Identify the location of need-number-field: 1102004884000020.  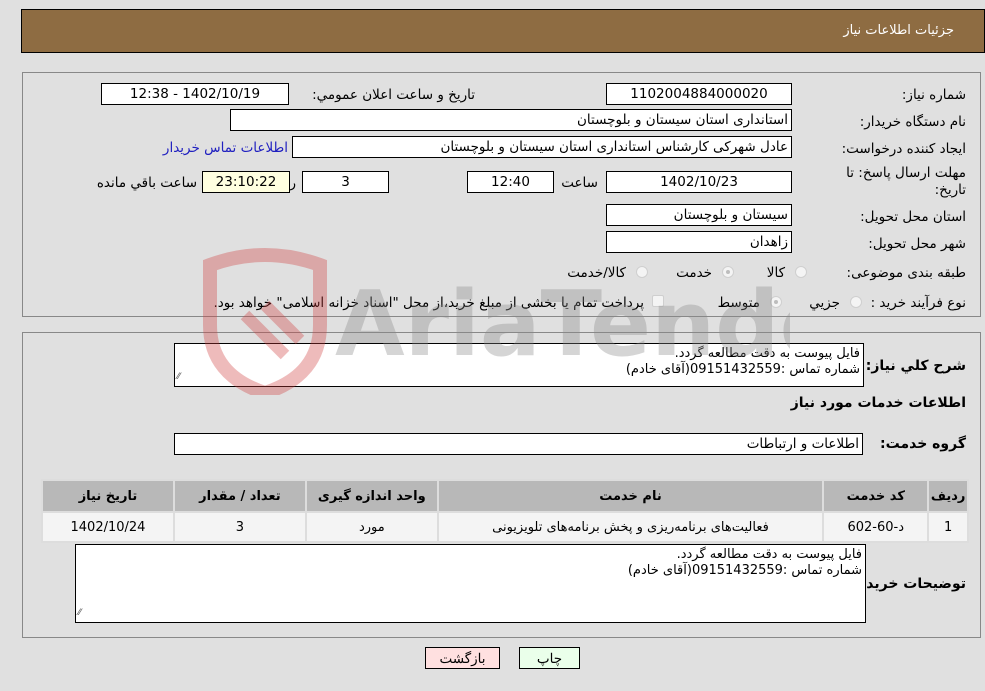
(699, 94).